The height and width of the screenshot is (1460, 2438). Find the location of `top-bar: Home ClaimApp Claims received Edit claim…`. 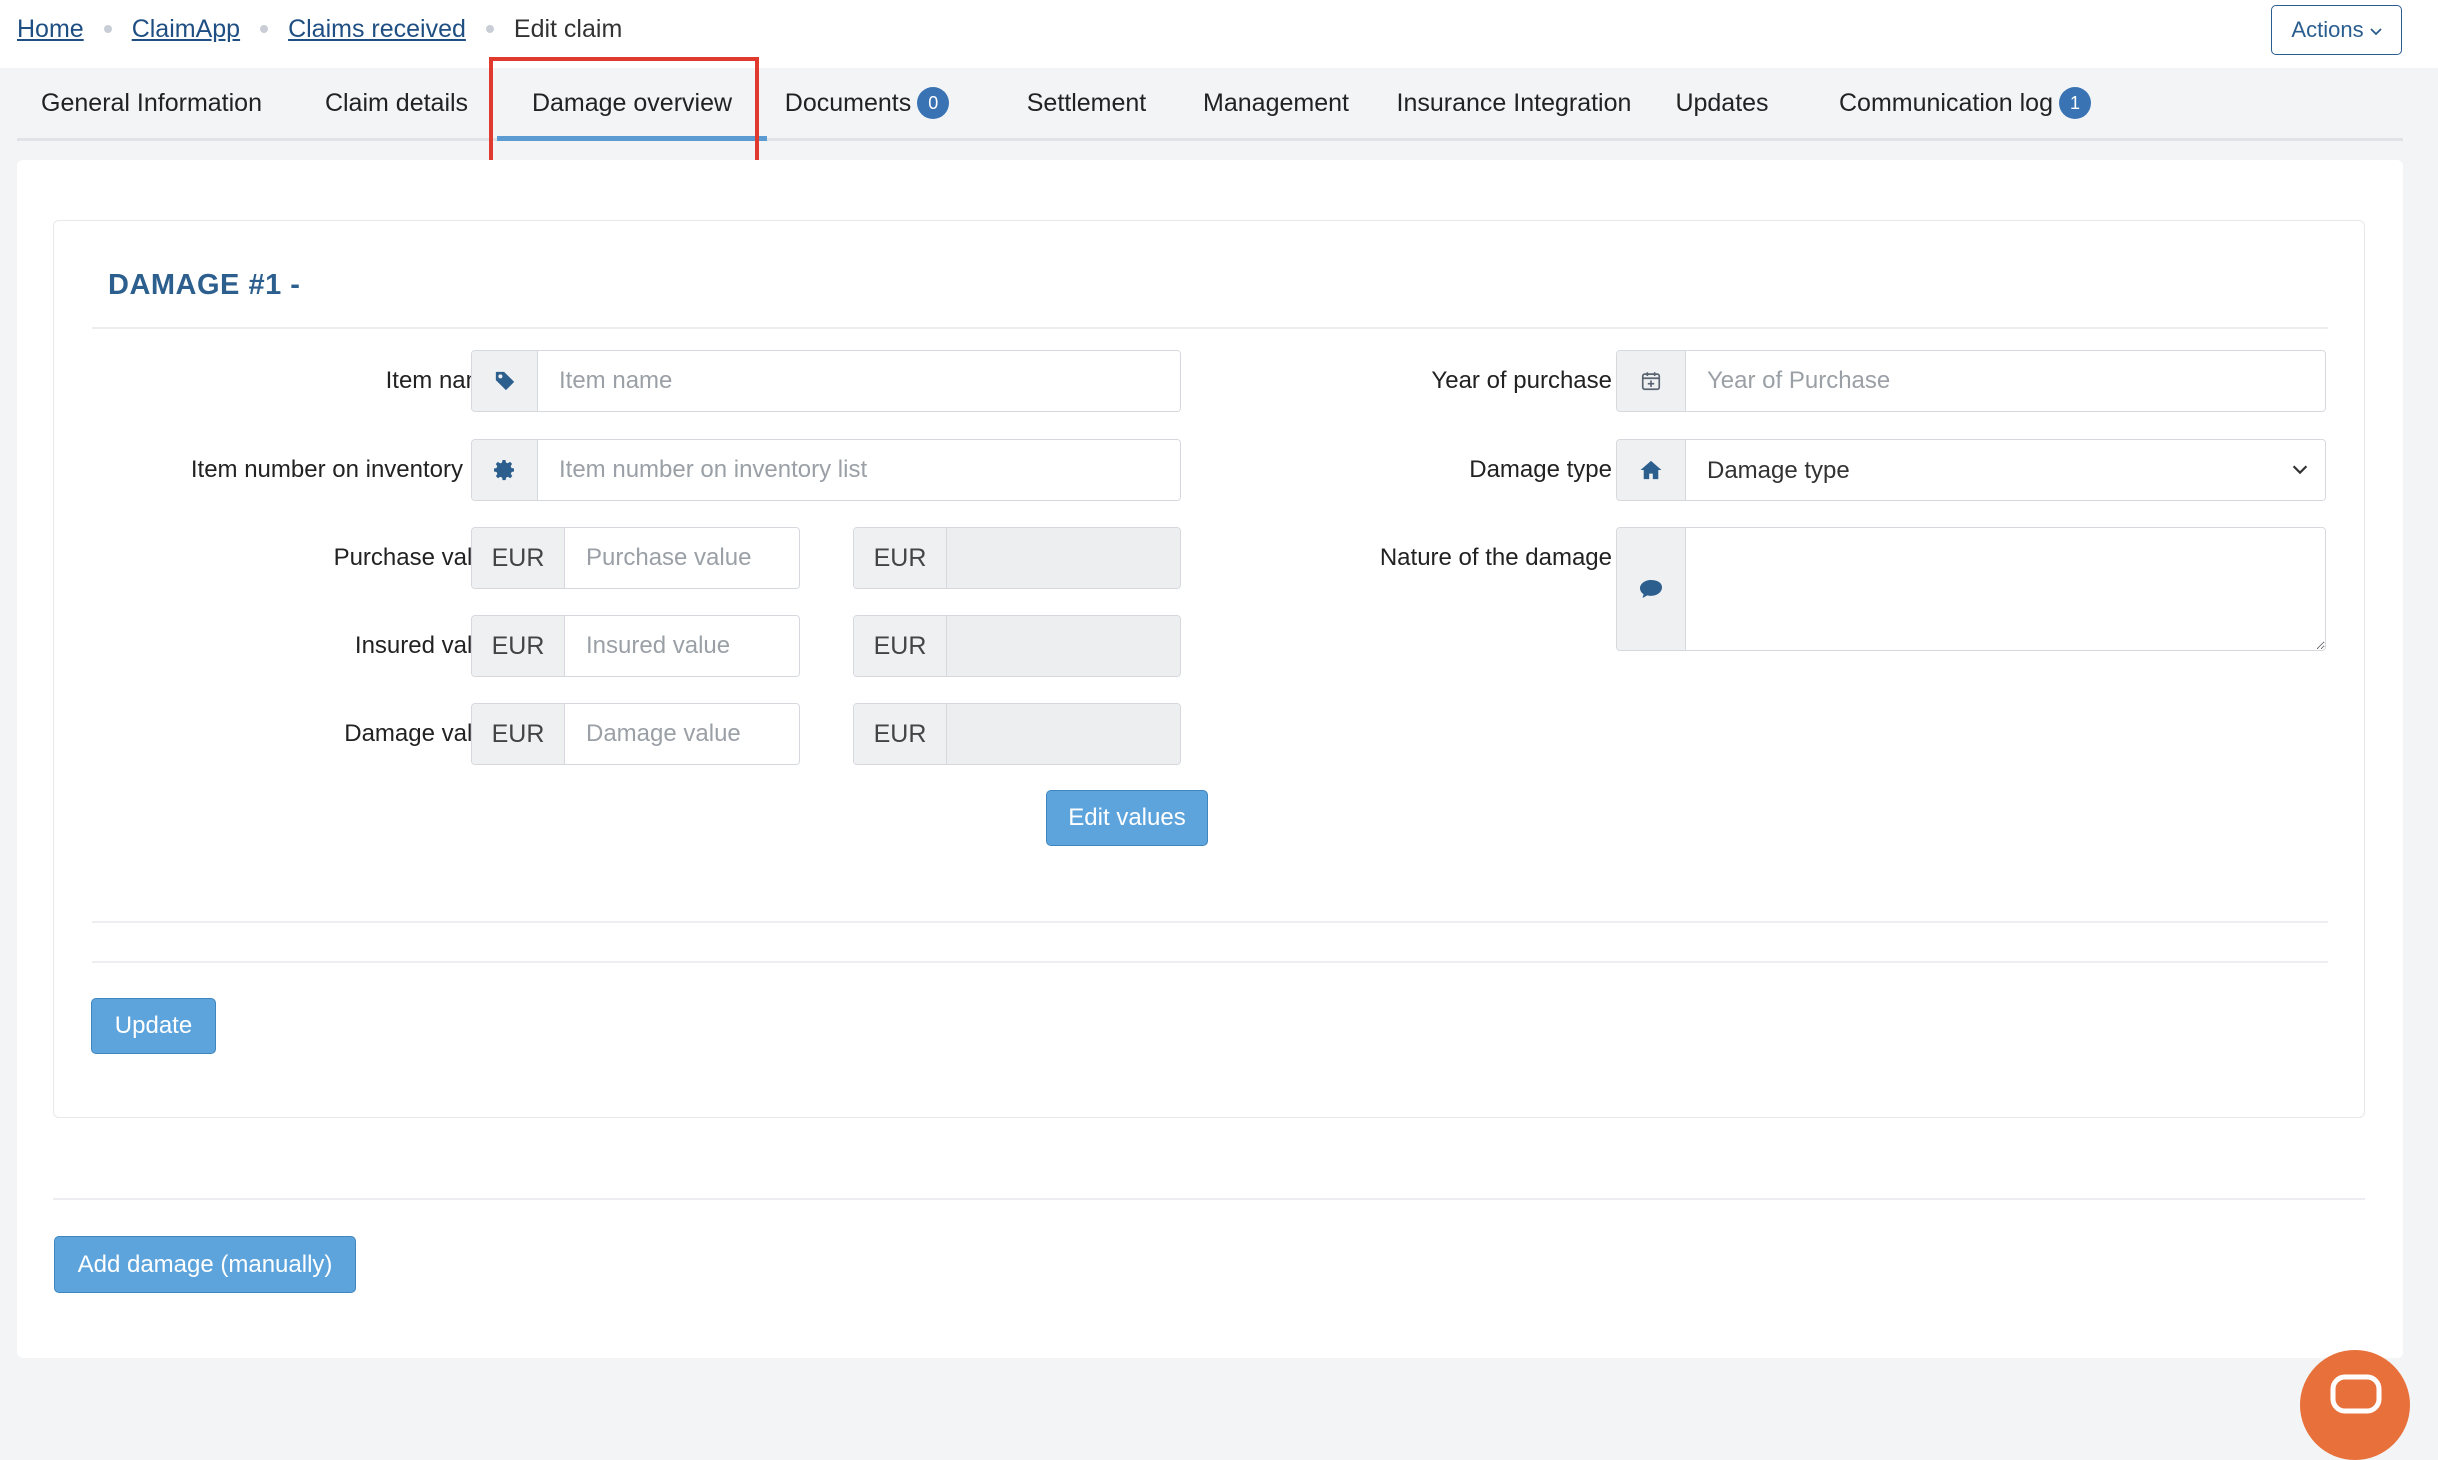

top-bar: Home ClaimApp Claims received Edit claim… is located at coordinates (1219, 34).